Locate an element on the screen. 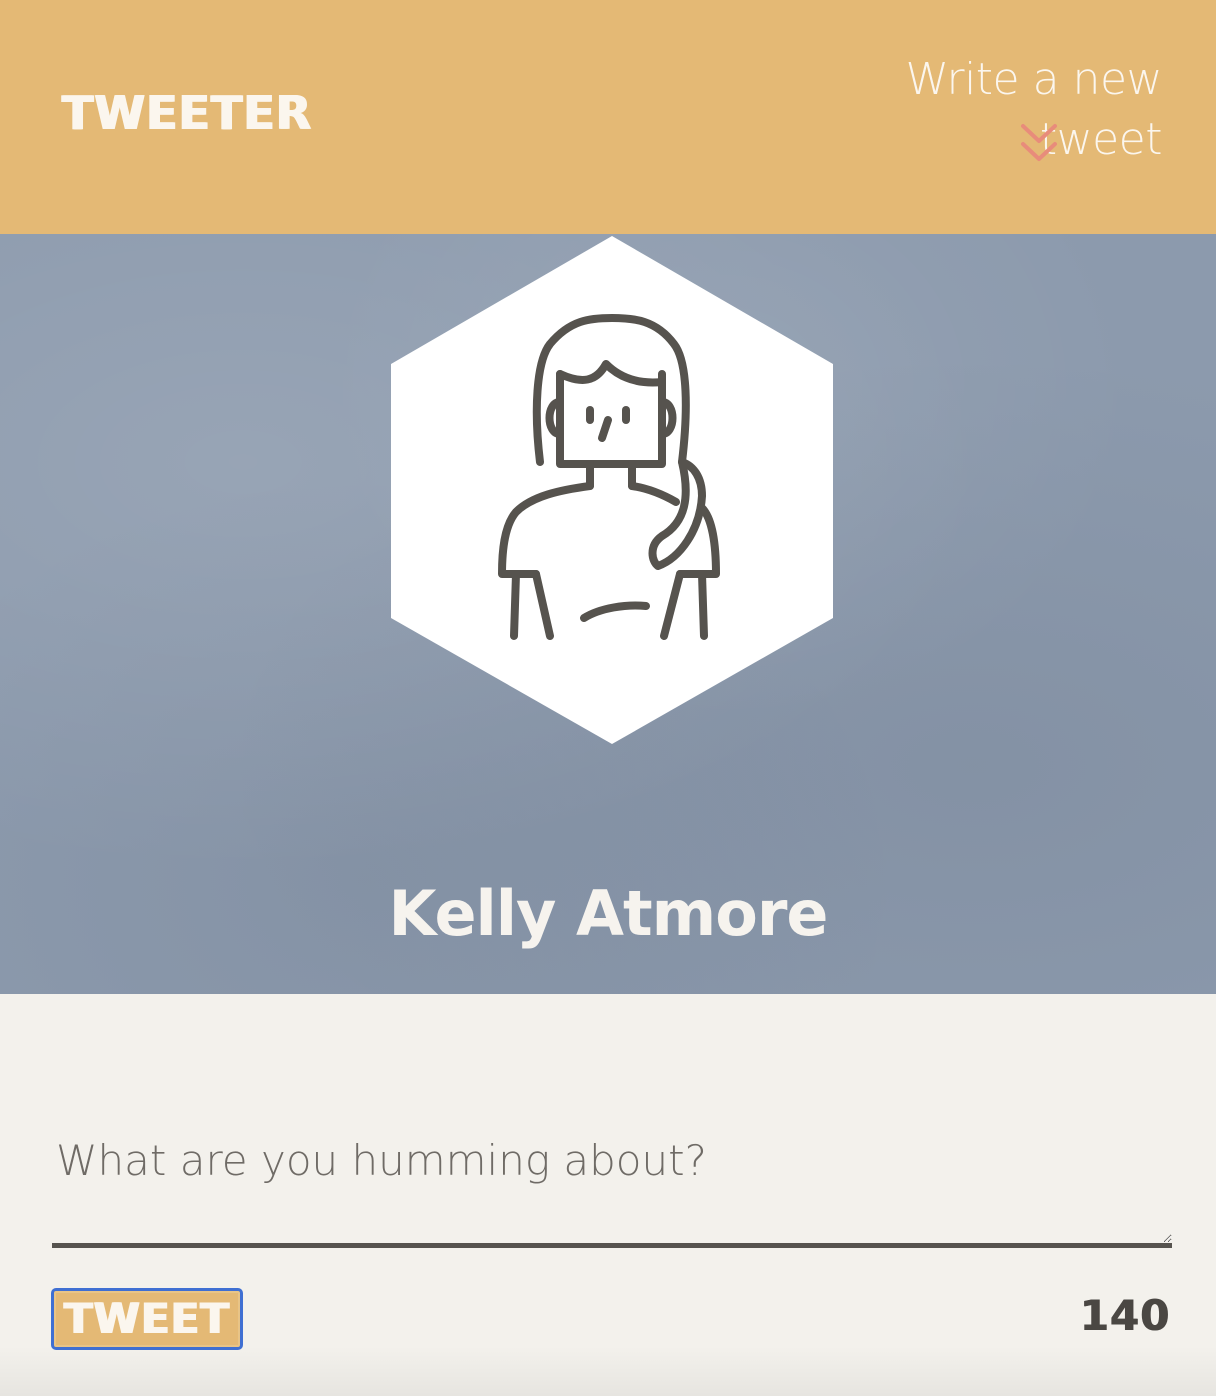  tweet-input is located at coordinates (612, 1185).